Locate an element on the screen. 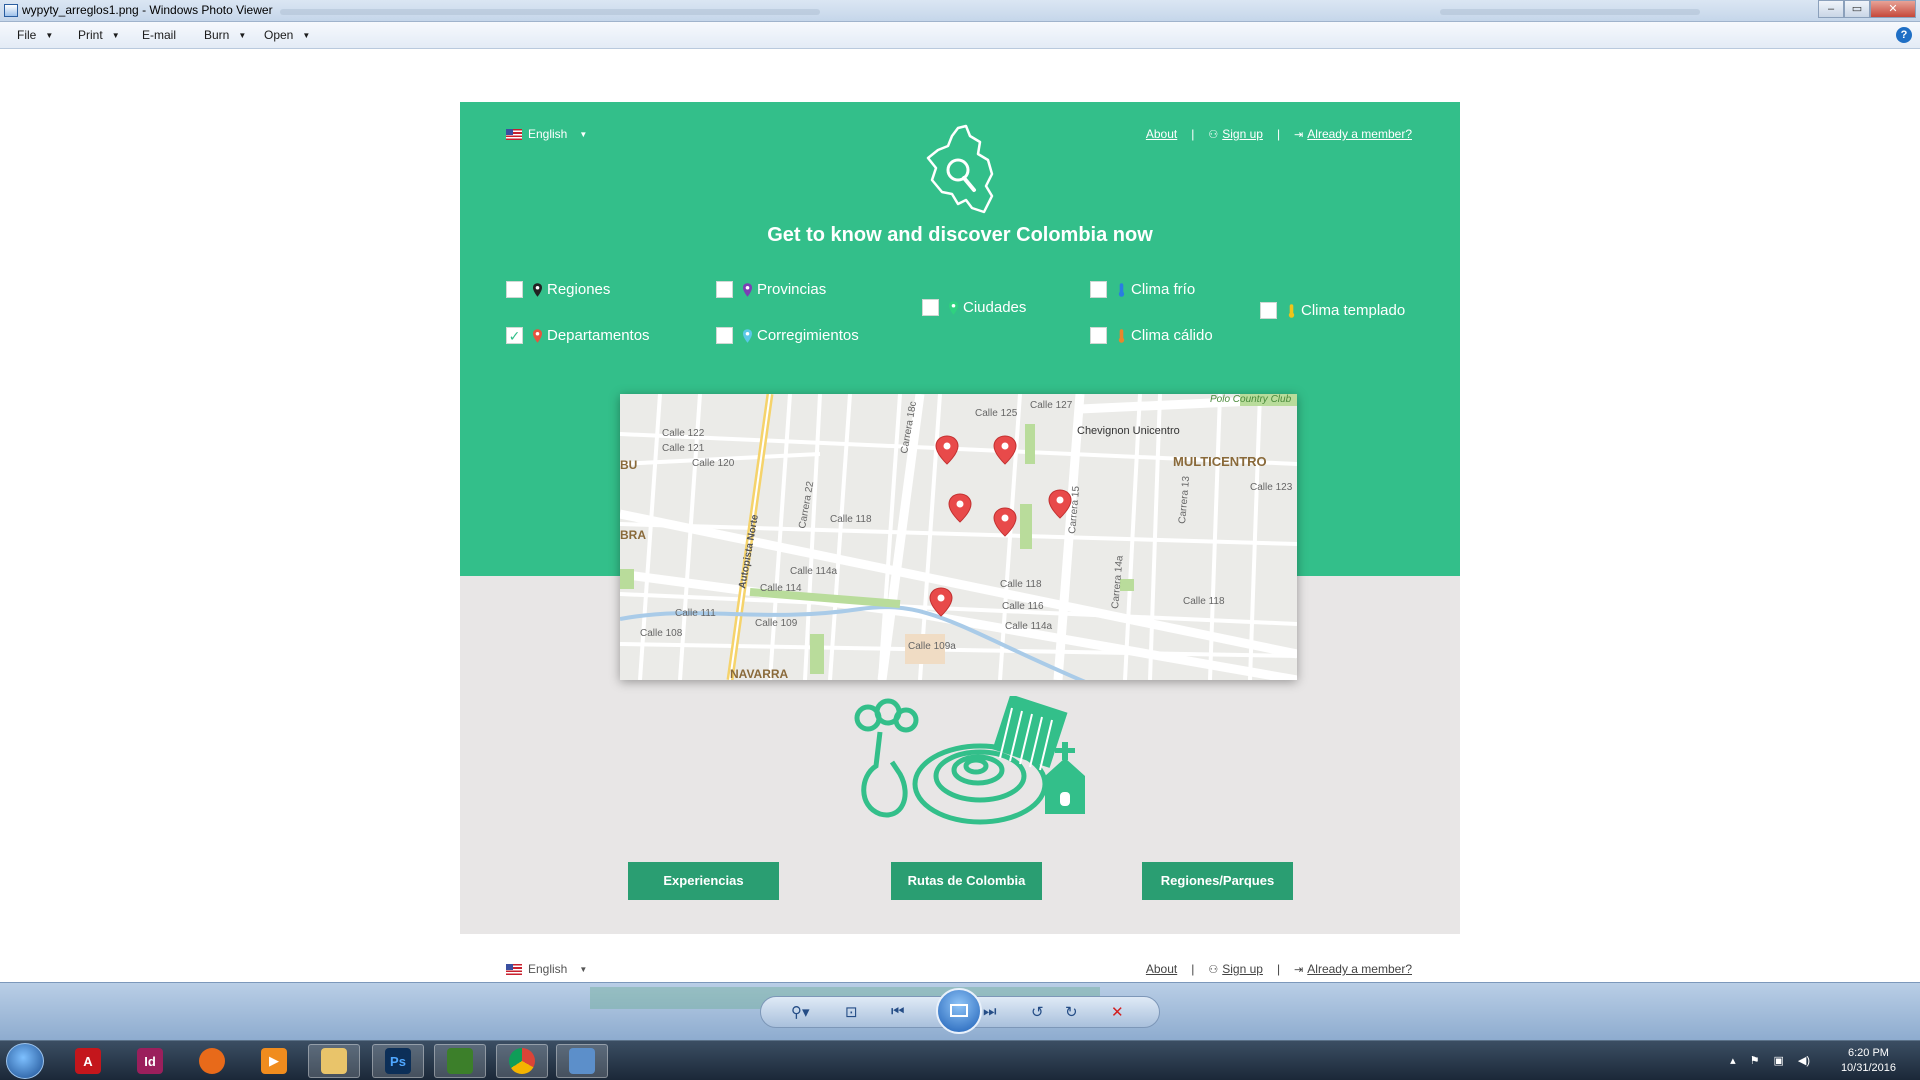 The image size is (1920, 1080). slideshow-icon is located at coordinates (959, 1010).